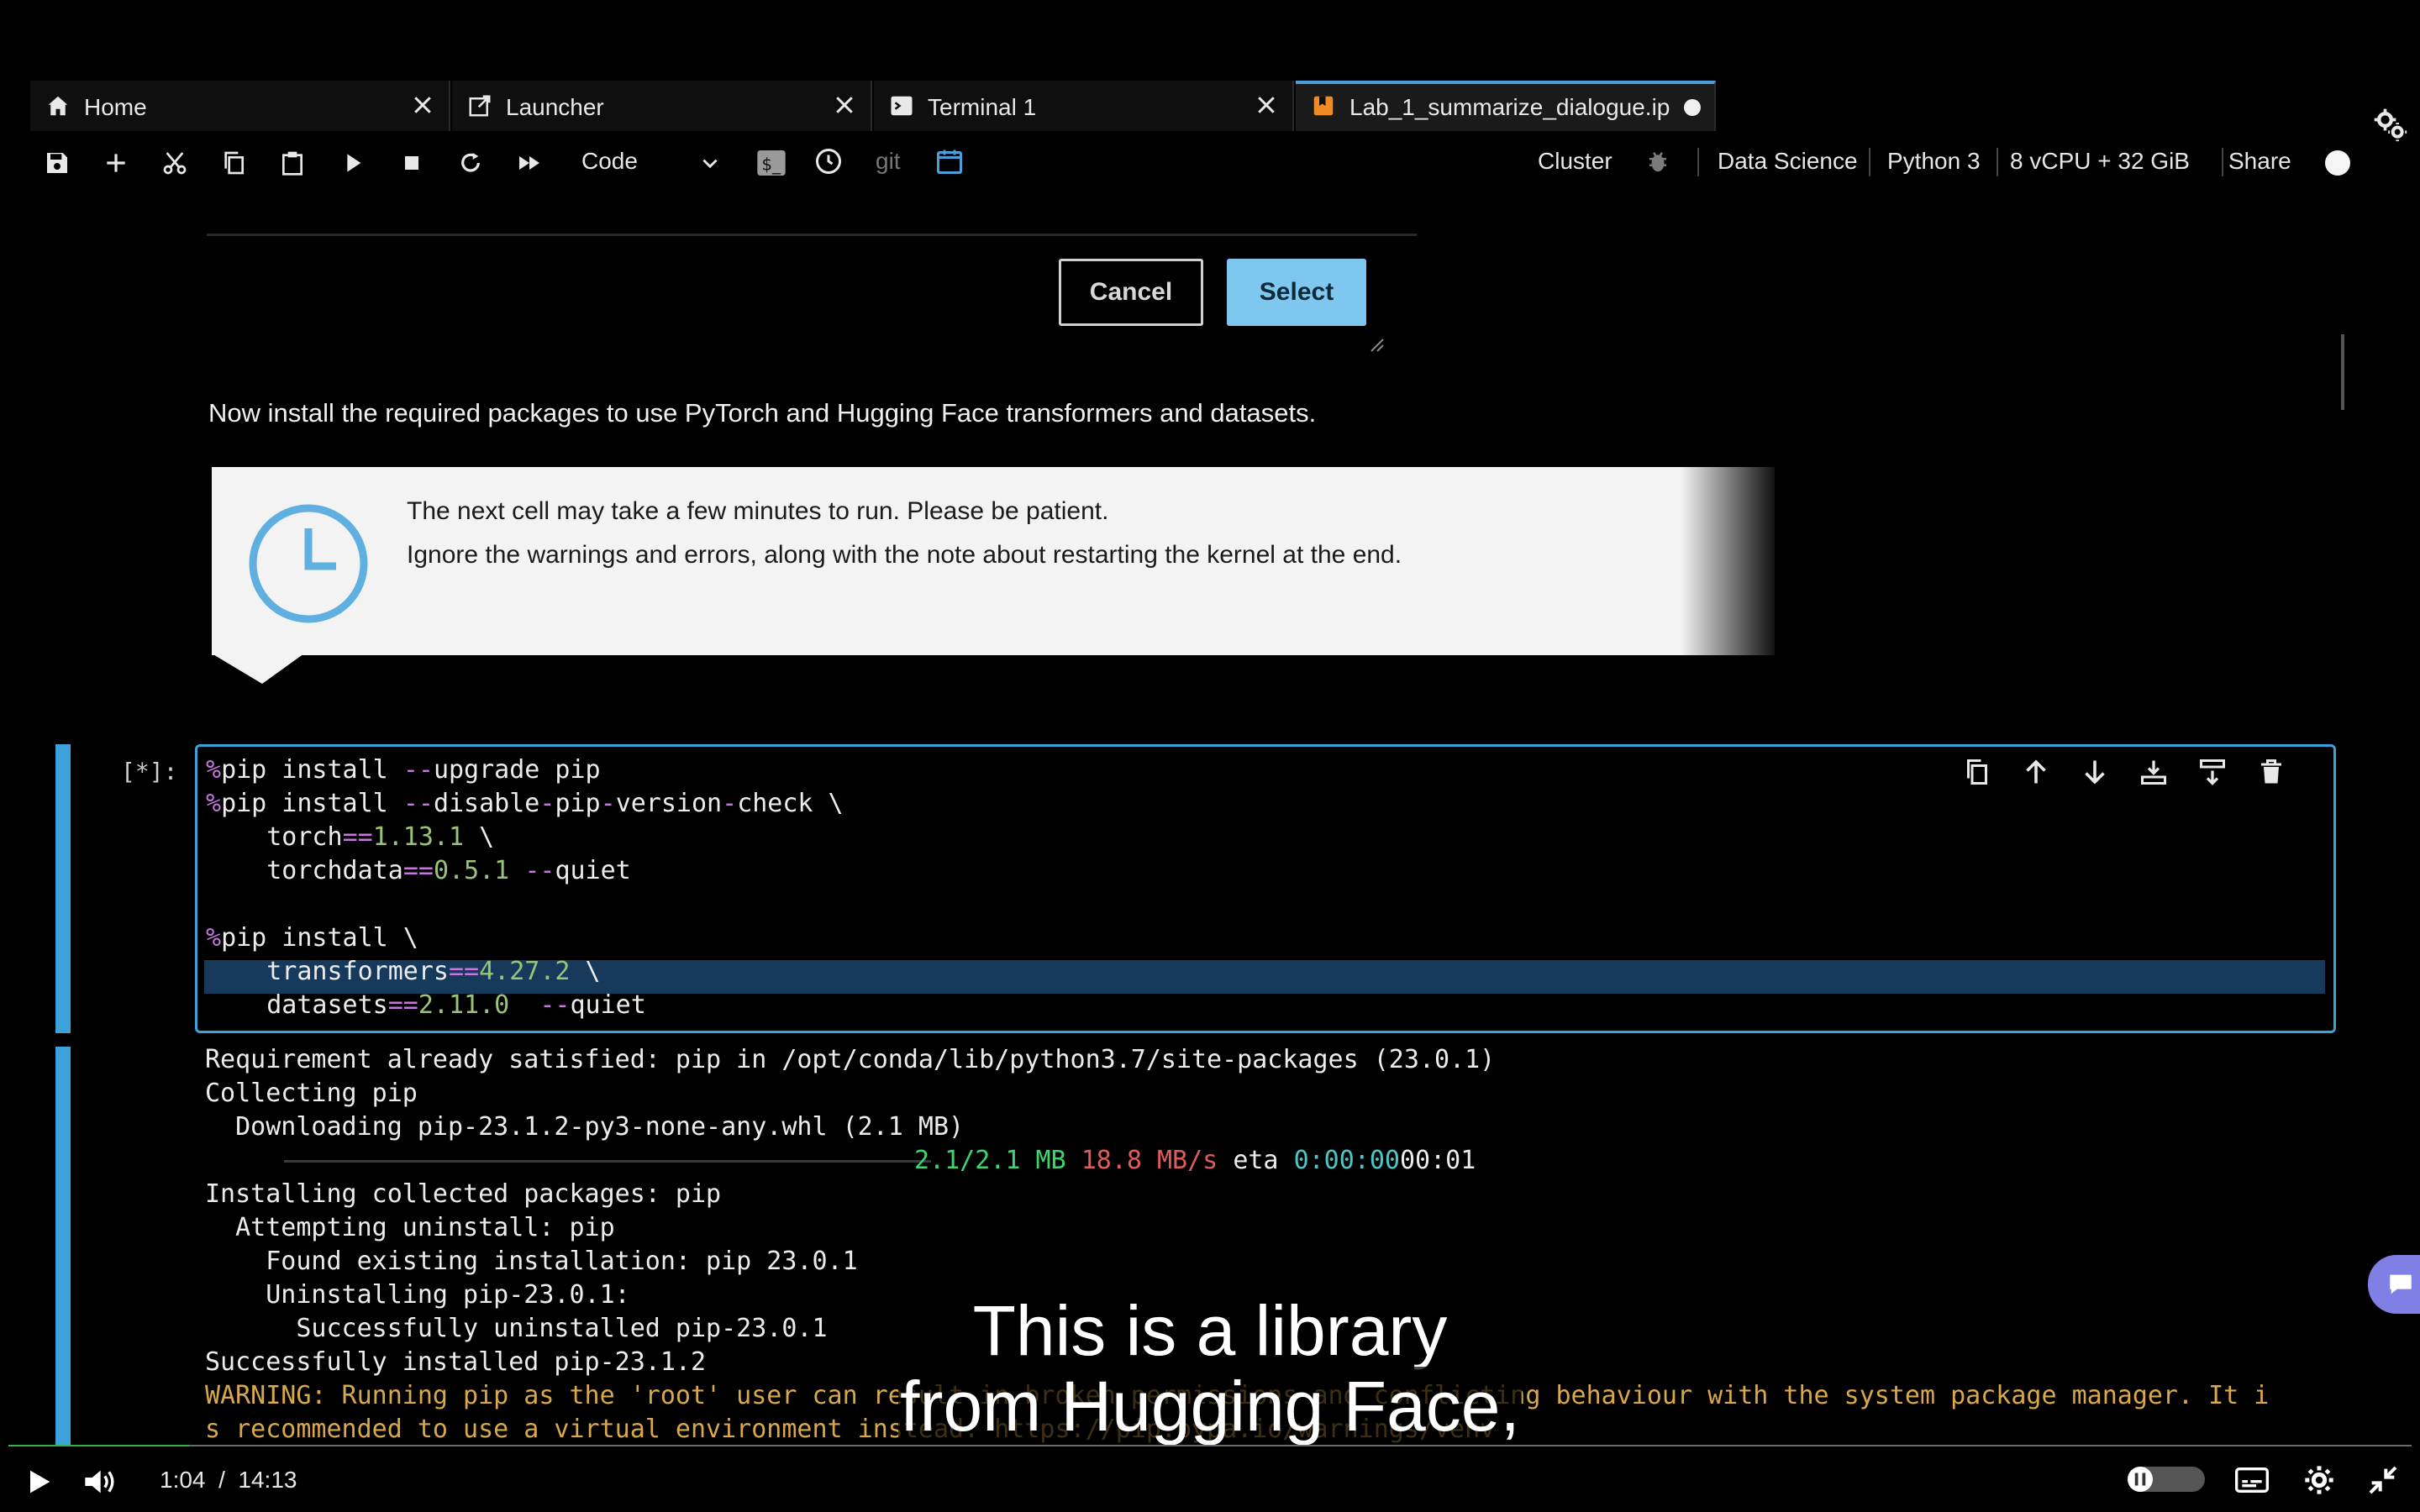 This screenshot has width=2420, height=1512. Describe the element at coordinates (2095, 772) in the screenshot. I see `move-down-icon` at that location.